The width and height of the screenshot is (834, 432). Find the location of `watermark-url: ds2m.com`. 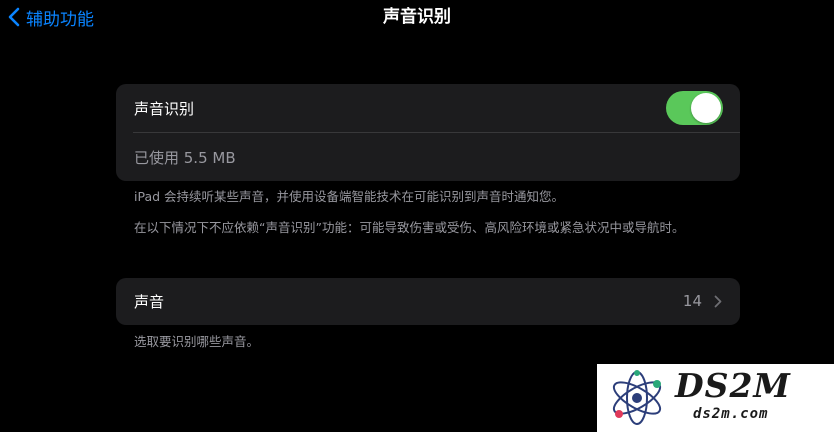

watermark-url: ds2m.com is located at coordinates (731, 414).